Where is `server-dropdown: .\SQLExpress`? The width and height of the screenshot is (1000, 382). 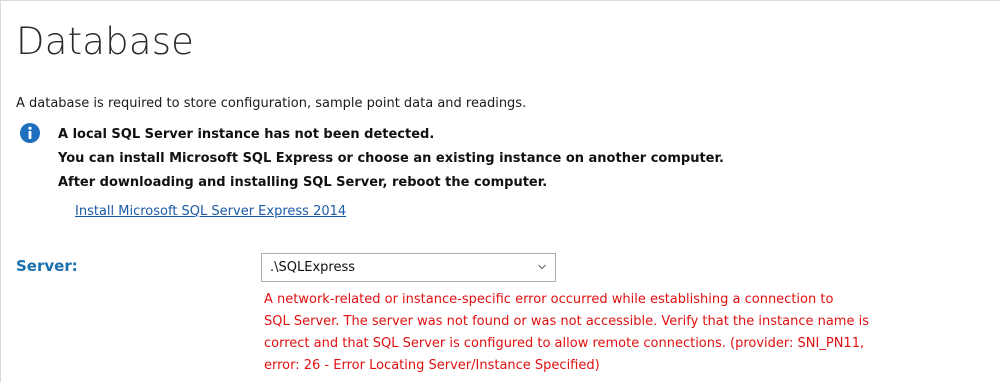
server-dropdown: .\SQLExpress is located at coordinates (408, 267).